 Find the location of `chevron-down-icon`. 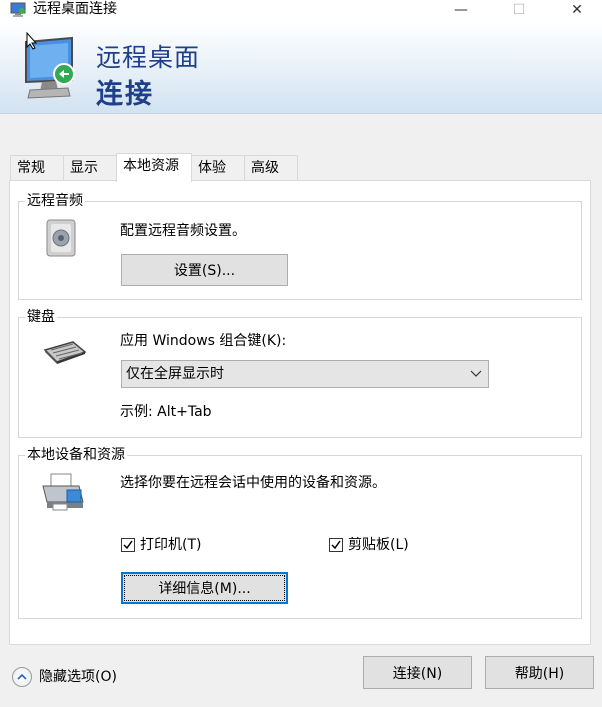

chevron-down-icon is located at coordinates (476, 378).